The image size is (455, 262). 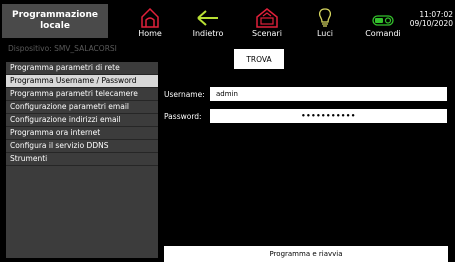 What do you see at coordinates (328, 116) in the screenshot?
I see `password-field: •••••••••••` at bounding box center [328, 116].